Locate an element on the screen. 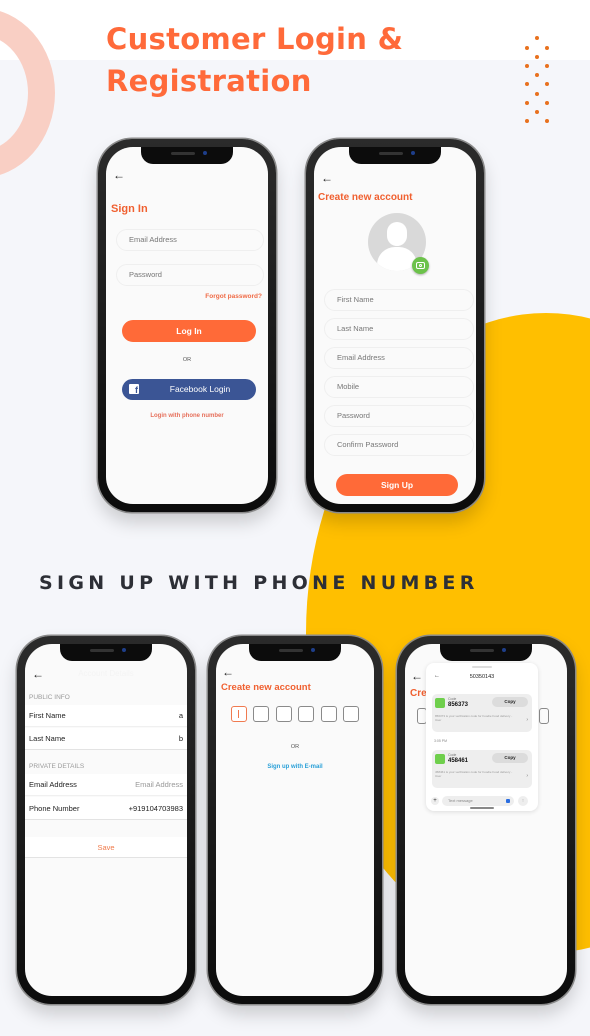  register-title: Create new account is located at coordinates (365, 197).